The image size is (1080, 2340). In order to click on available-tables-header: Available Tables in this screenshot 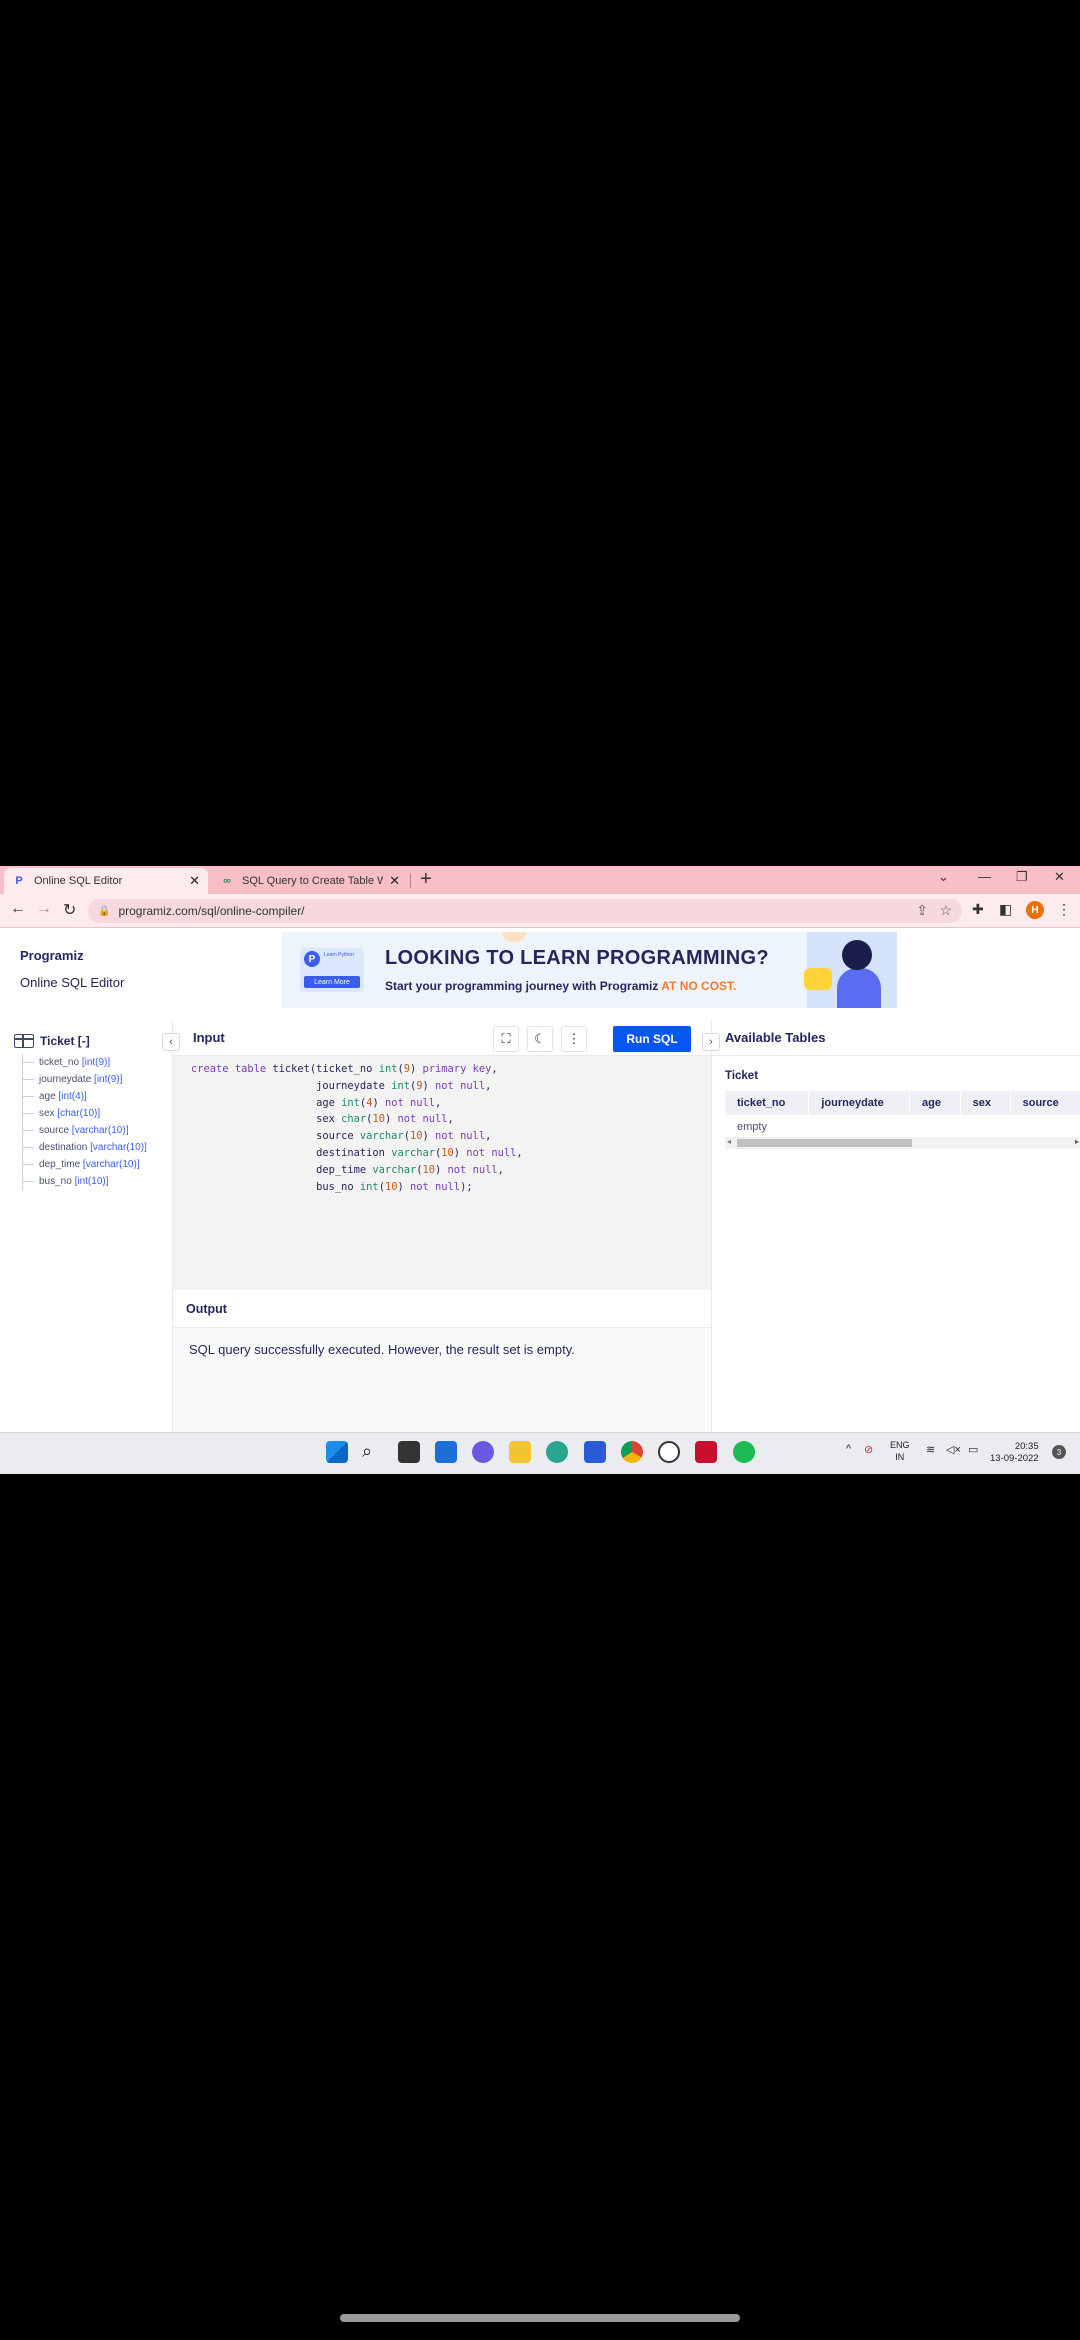, I will do `click(896, 1038)`.